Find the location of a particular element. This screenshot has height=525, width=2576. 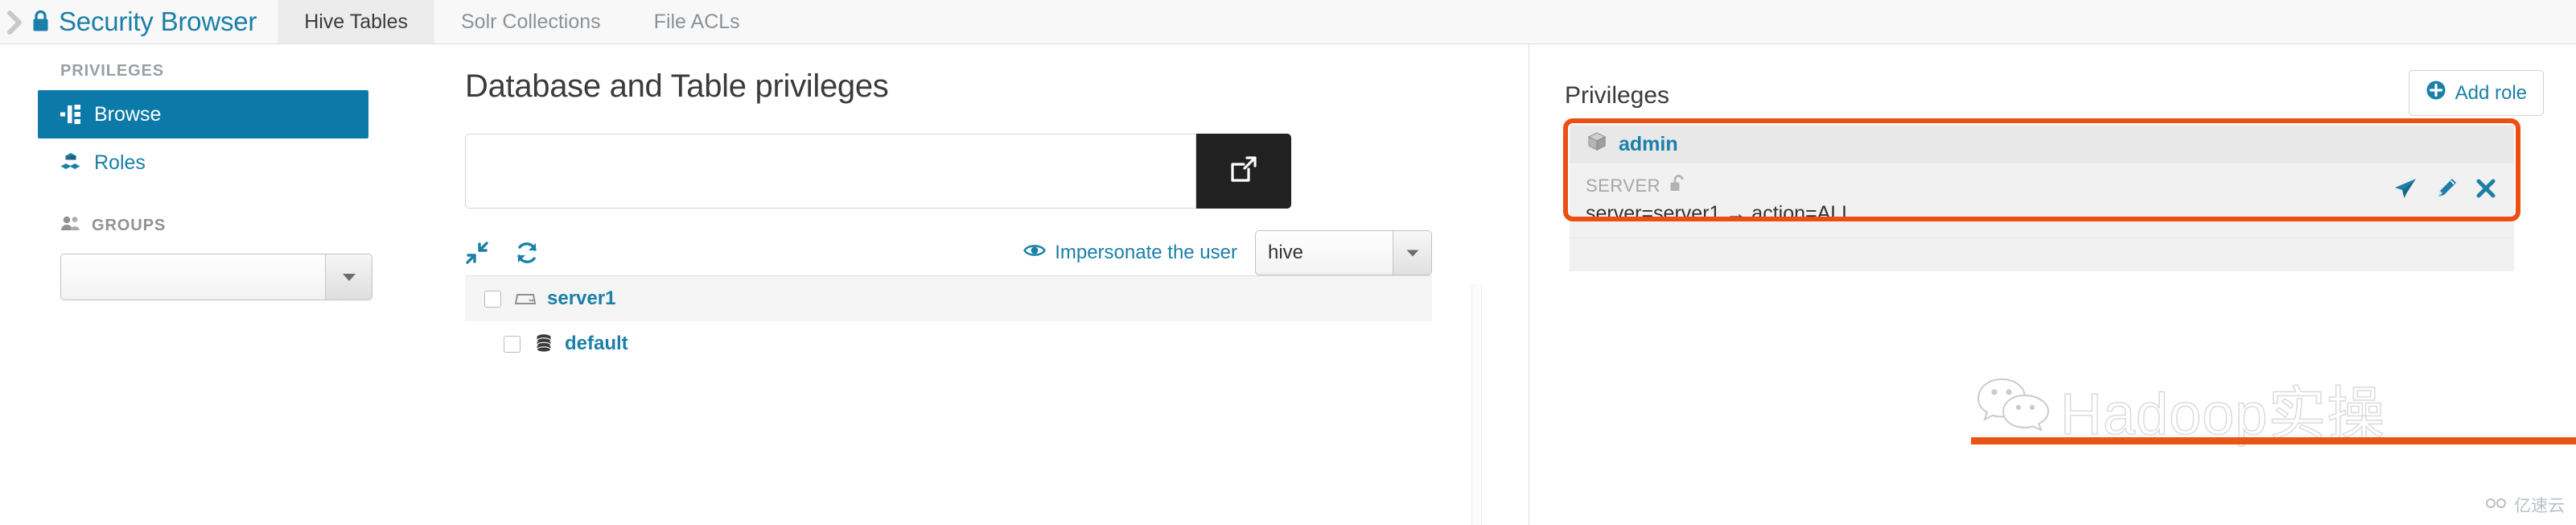

cube-icon is located at coordinates (1597, 144).